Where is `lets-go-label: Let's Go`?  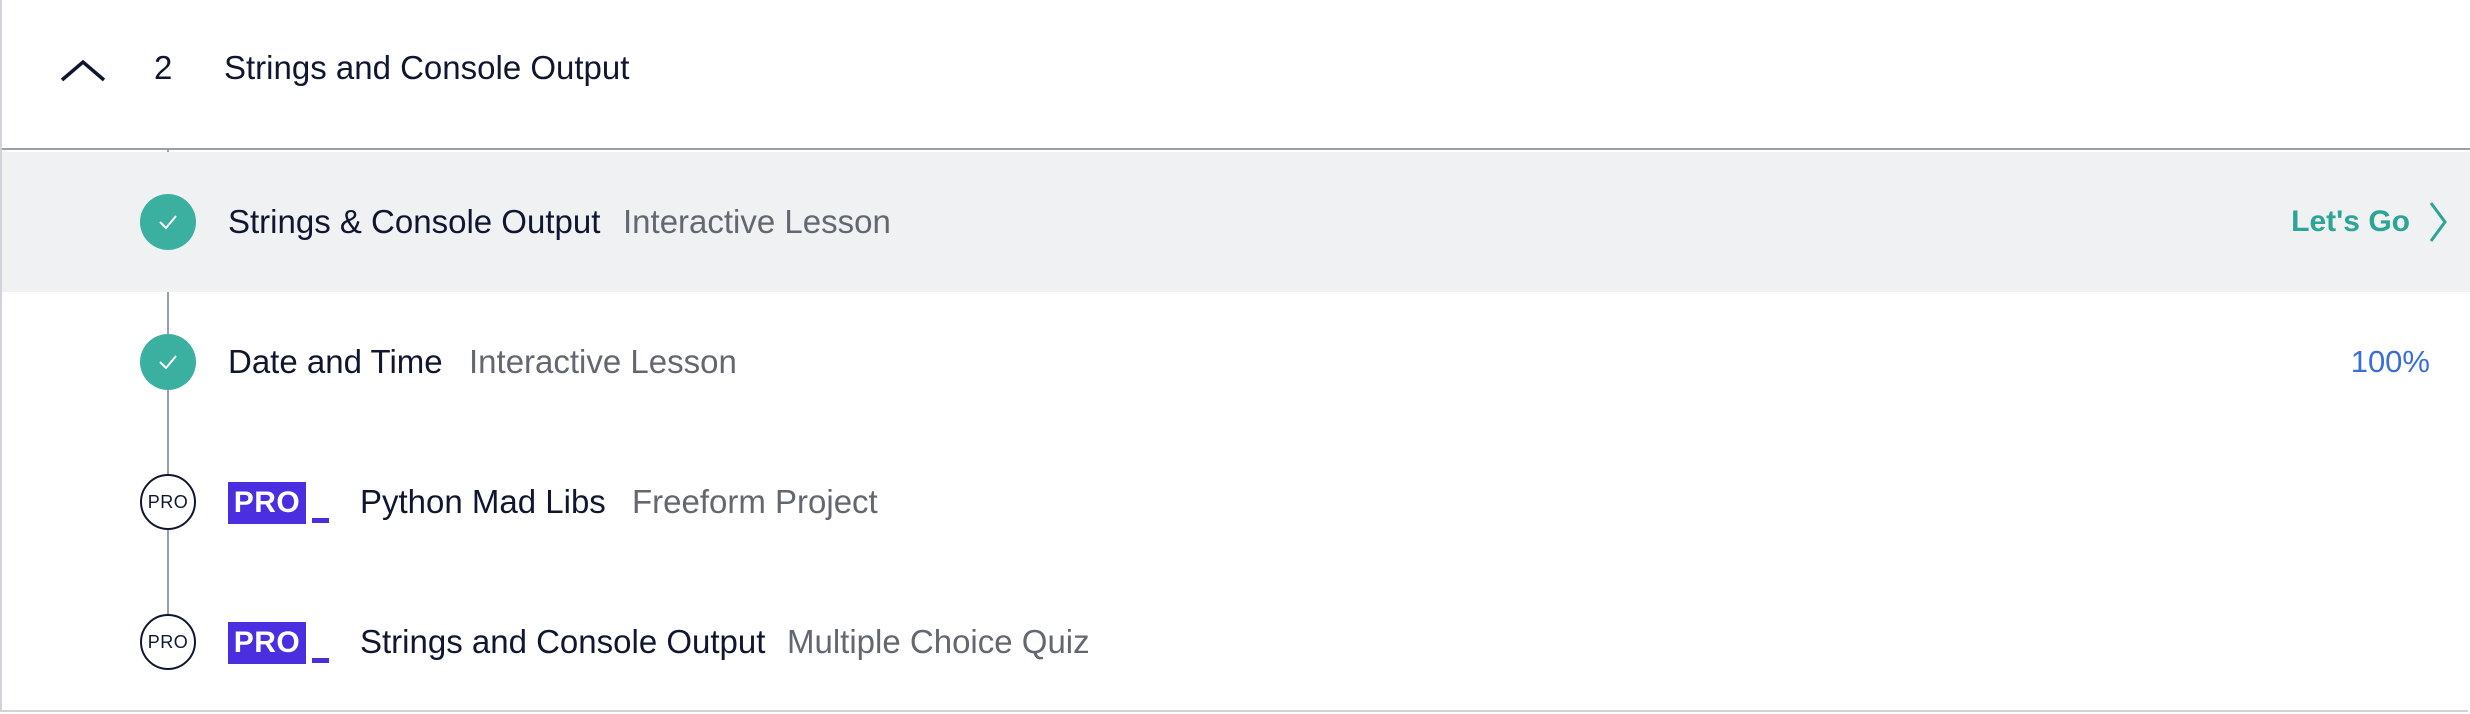 lets-go-label: Let's Go is located at coordinates (2350, 221).